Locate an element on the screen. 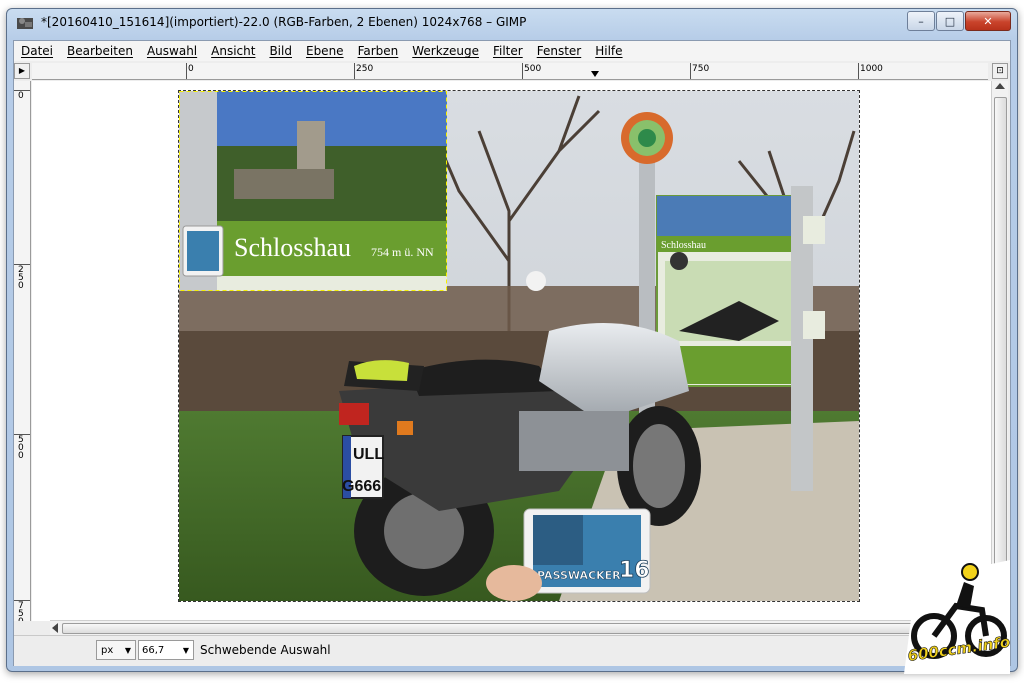  vertical-scrollbar is located at coordinates (999, 351).